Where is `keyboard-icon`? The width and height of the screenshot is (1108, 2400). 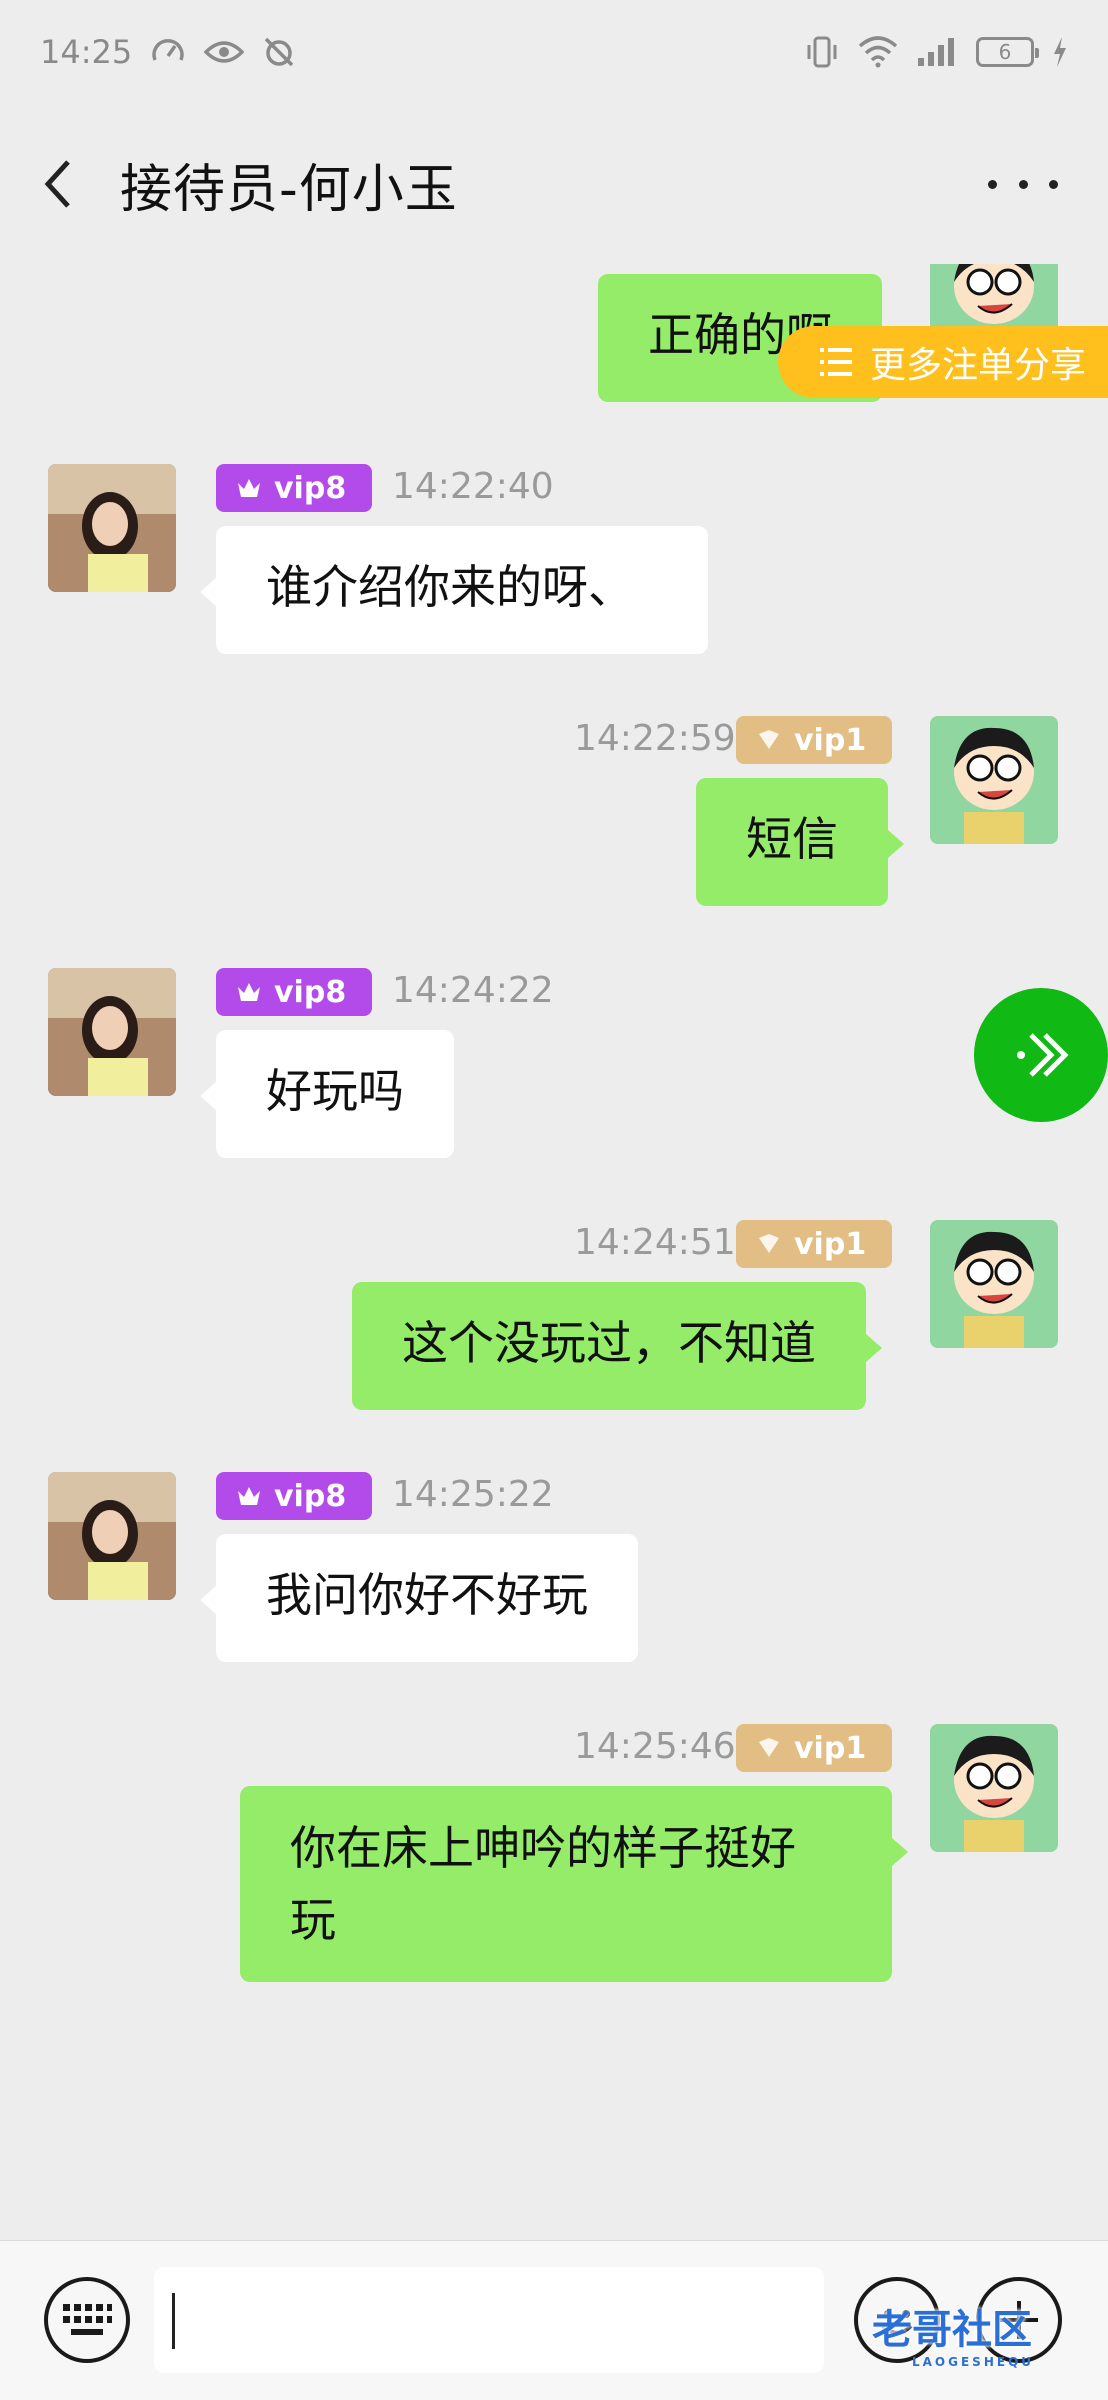
keyboard-icon is located at coordinates (87, 2319).